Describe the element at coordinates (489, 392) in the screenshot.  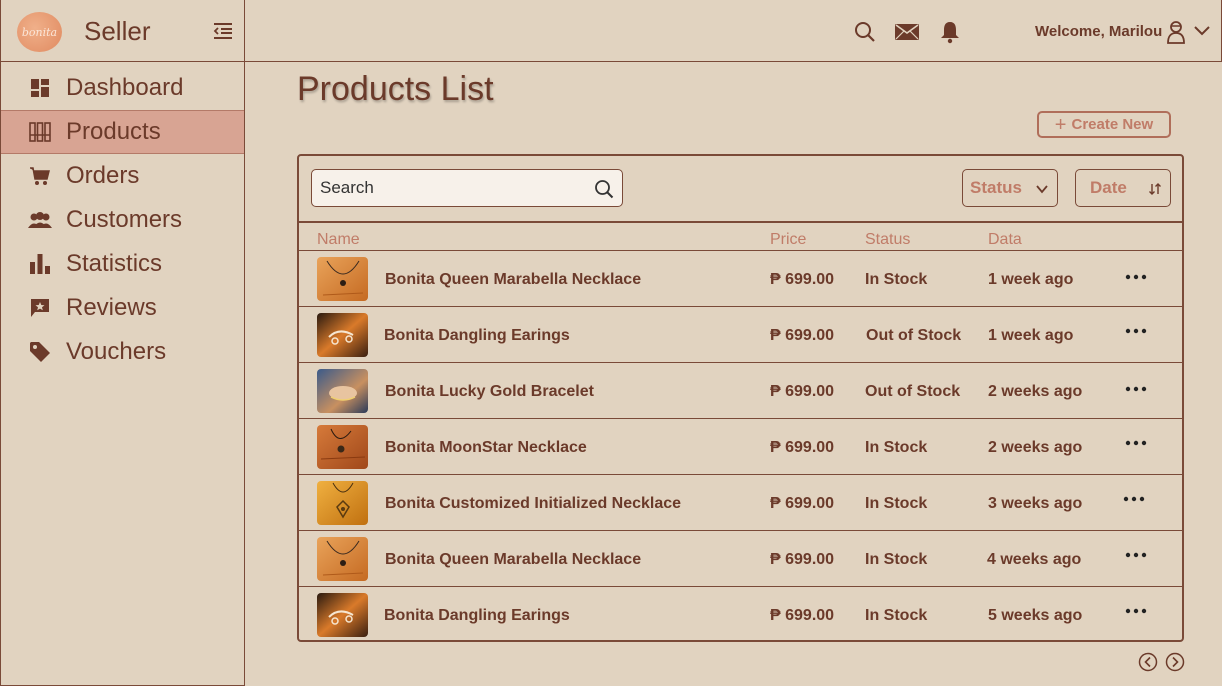
I see `product-name: Bonita Lucky Gold Bracelet` at that location.